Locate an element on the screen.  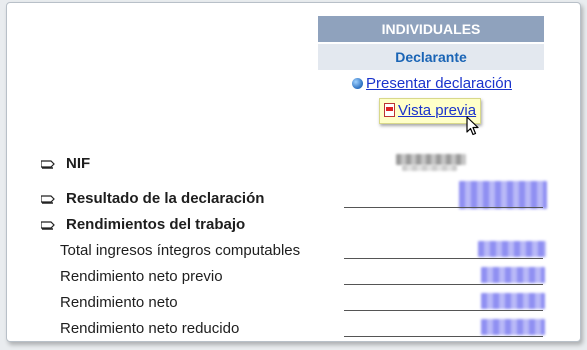
row-nif: NIF is located at coordinates (293, 164).